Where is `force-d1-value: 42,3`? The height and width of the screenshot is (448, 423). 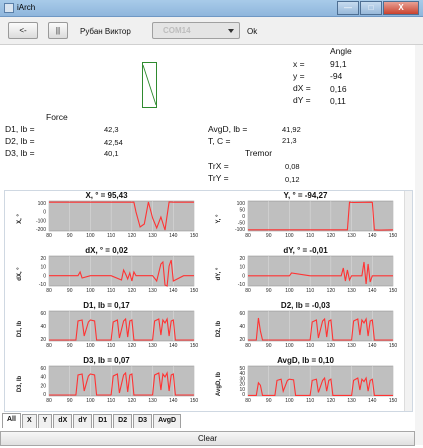 force-d1-value: 42,3 is located at coordinates (111, 129).